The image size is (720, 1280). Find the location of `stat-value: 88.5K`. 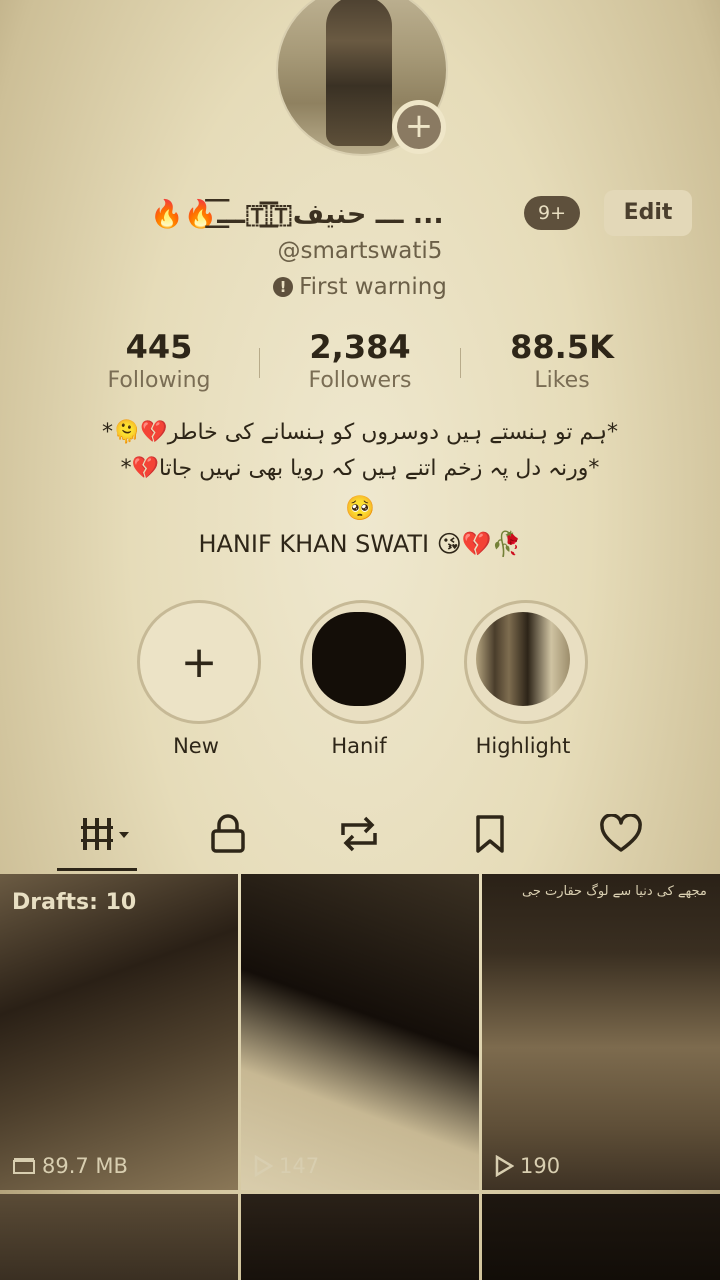

stat-value: 88.5K is located at coordinates (562, 347).